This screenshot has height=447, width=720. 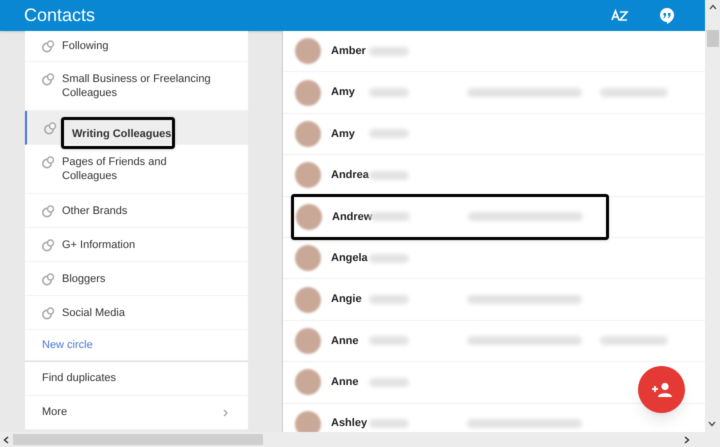 What do you see at coordinates (136, 46) in the screenshot?
I see `circle-item: Following` at bounding box center [136, 46].